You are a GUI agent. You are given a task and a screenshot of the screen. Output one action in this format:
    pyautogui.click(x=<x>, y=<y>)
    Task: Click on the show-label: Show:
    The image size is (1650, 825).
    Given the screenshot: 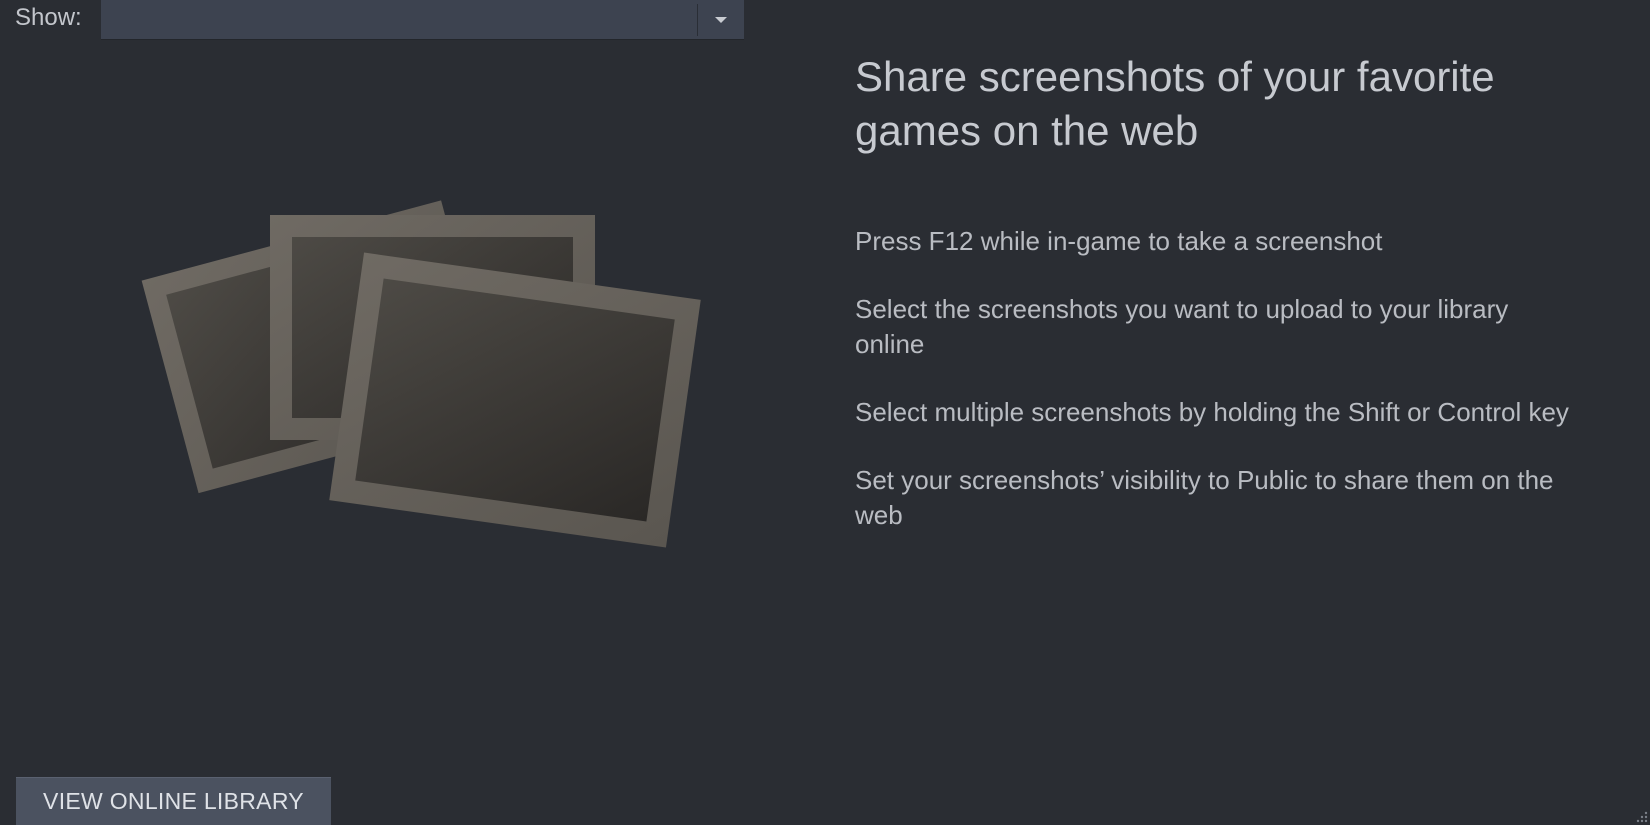 What is the action you would take?
    pyautogui.click(x=48, y=17)
    